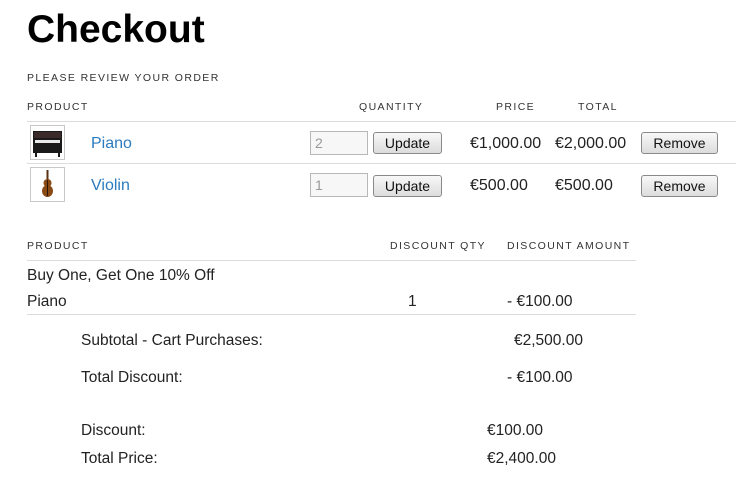 Image resolution: width=752 pixels, height=489 pixels. I want to click on total-price-label: Total Price:, so click(119, 458).